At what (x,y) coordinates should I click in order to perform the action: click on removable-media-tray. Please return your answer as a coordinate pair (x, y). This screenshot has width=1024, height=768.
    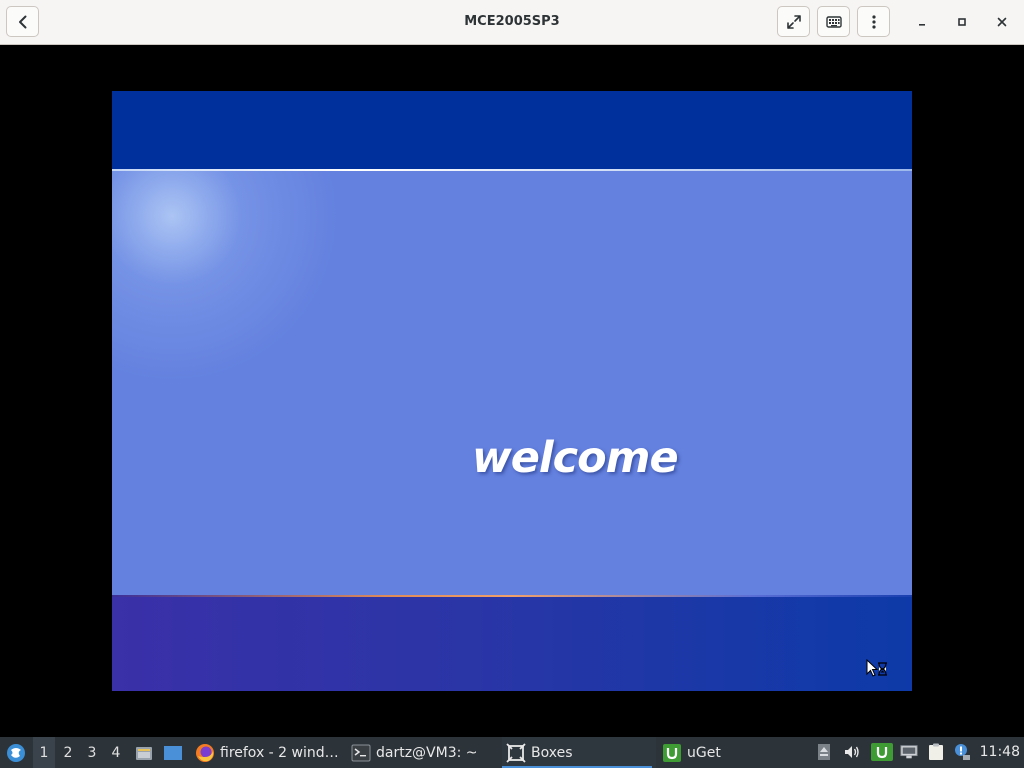
    Looking at the image, I should click on (824, 752).